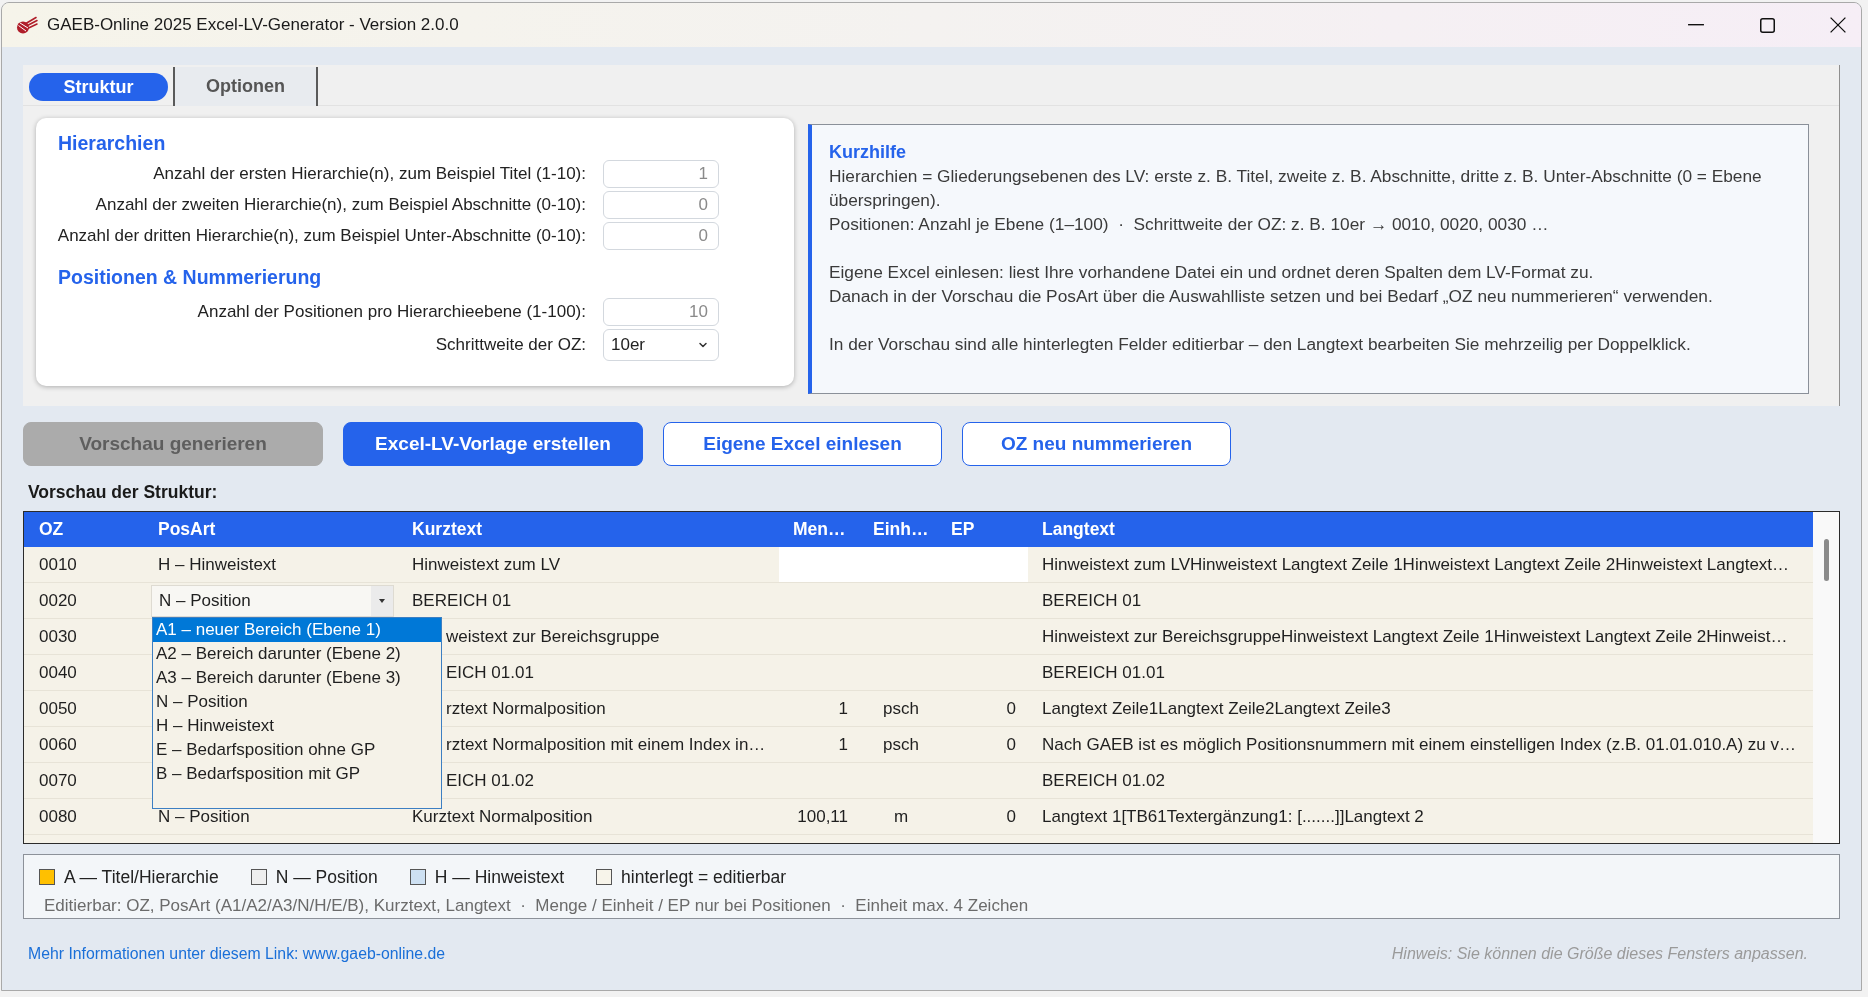  I want to click on long-text: BEREICH 01, so click(1092, 600).